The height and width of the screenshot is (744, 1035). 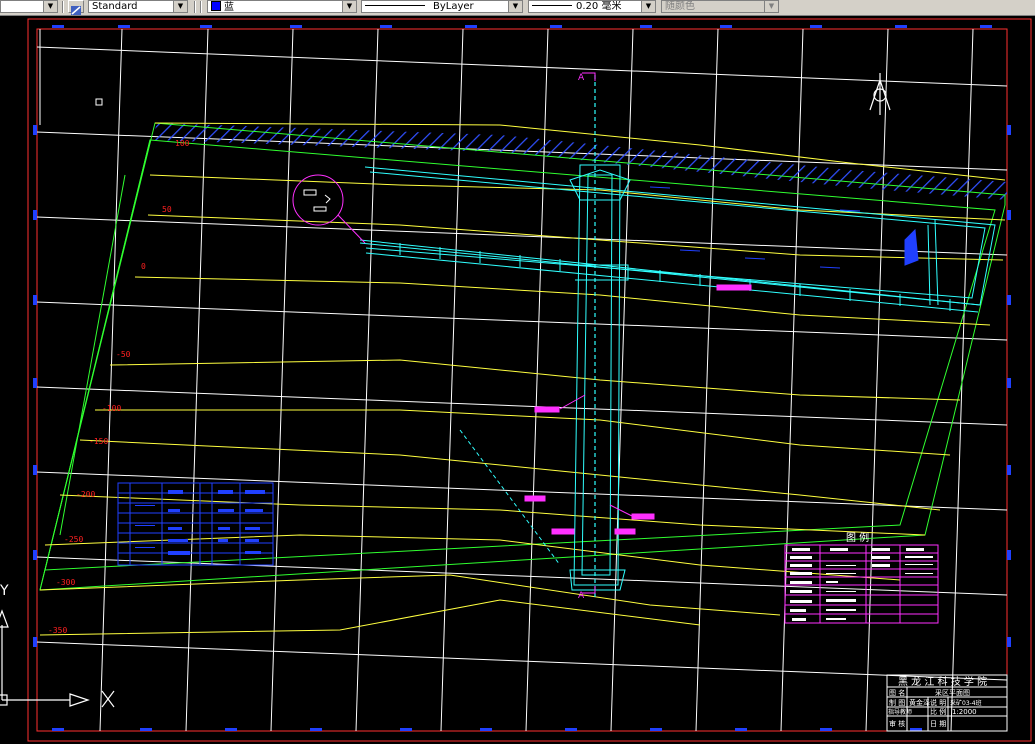 What do you see at coordinates (98, 441) in the screenshot?
I see `contour-label: -150` at bounding box center [98, 441].